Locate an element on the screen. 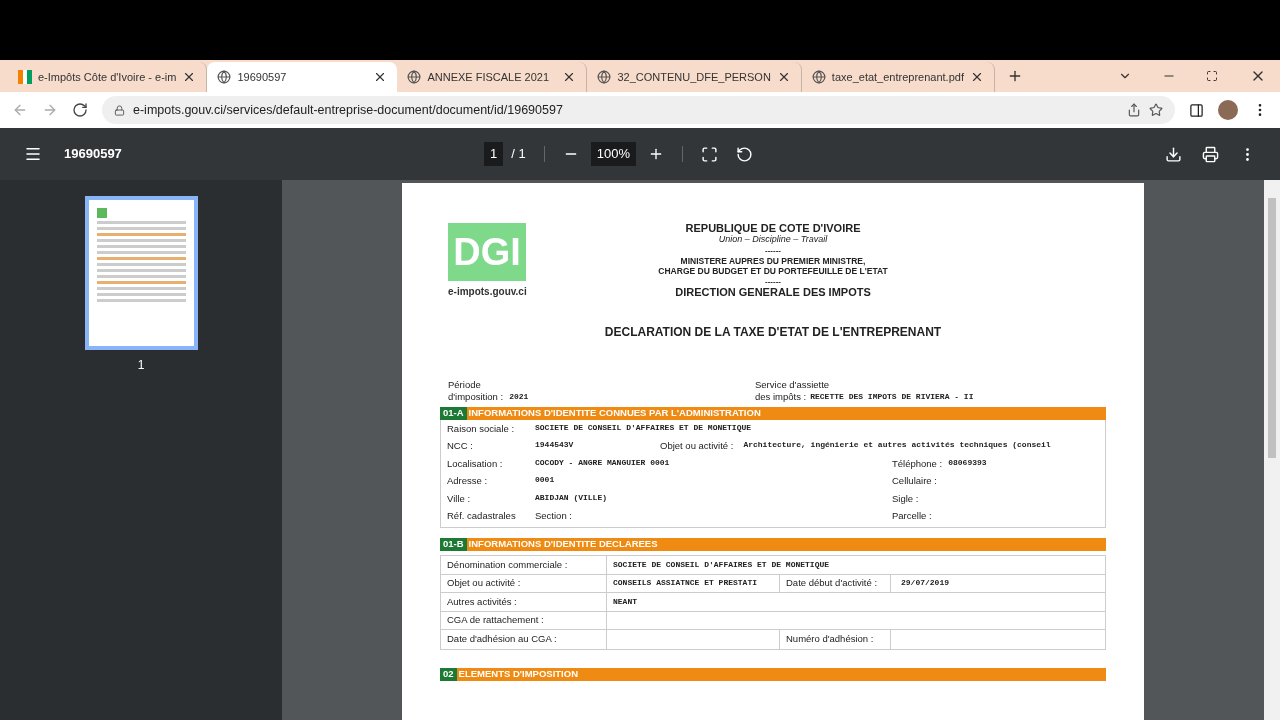 The height and width of the screenshot is (720, 1280). restore-icon is located at coordinates (1212, 76).